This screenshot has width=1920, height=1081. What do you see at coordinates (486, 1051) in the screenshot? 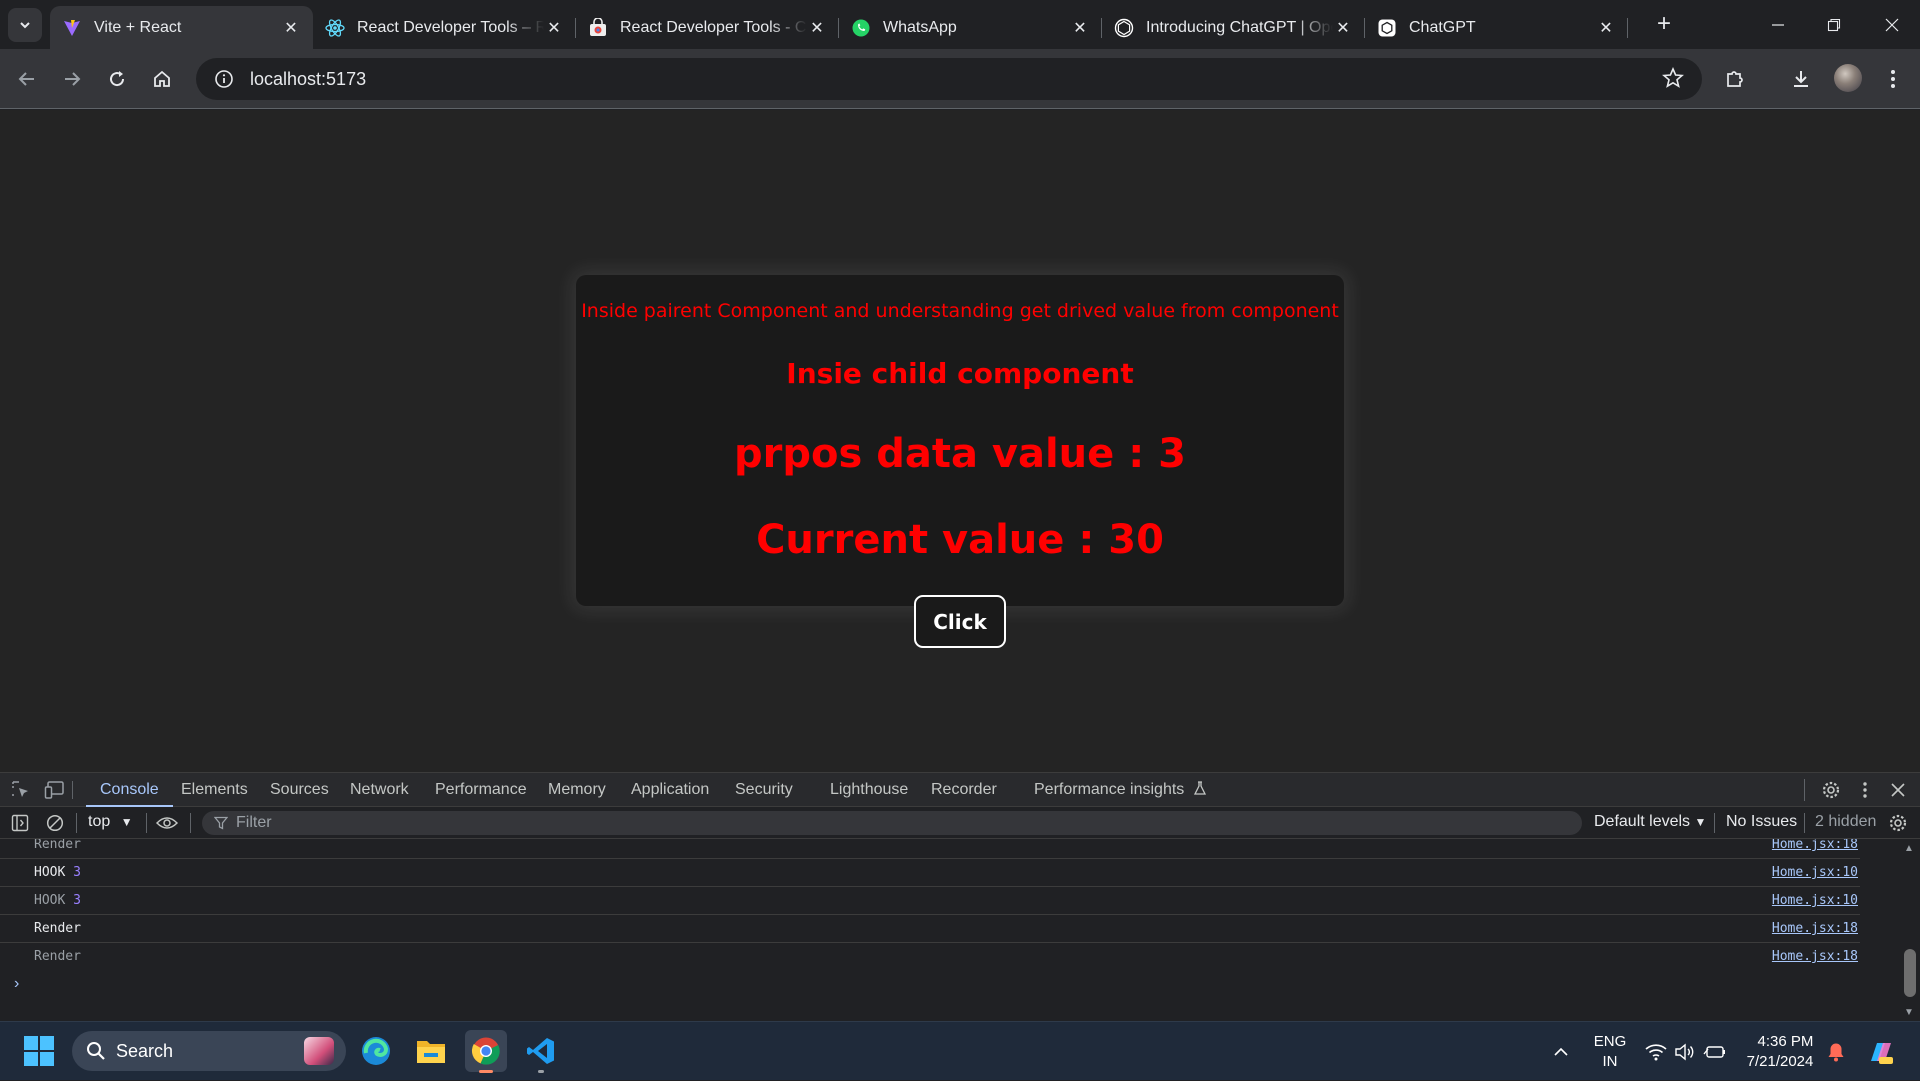
I see `chrome-app-icon` at bounding box center [486, 1051].